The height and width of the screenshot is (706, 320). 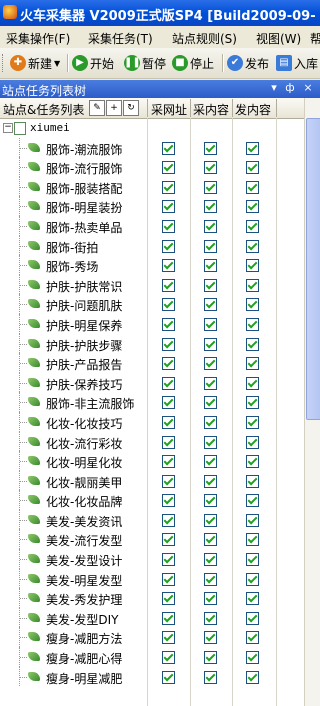 I want to click on task-row: 服饰-服装搭配, so click(x=152, y=186).